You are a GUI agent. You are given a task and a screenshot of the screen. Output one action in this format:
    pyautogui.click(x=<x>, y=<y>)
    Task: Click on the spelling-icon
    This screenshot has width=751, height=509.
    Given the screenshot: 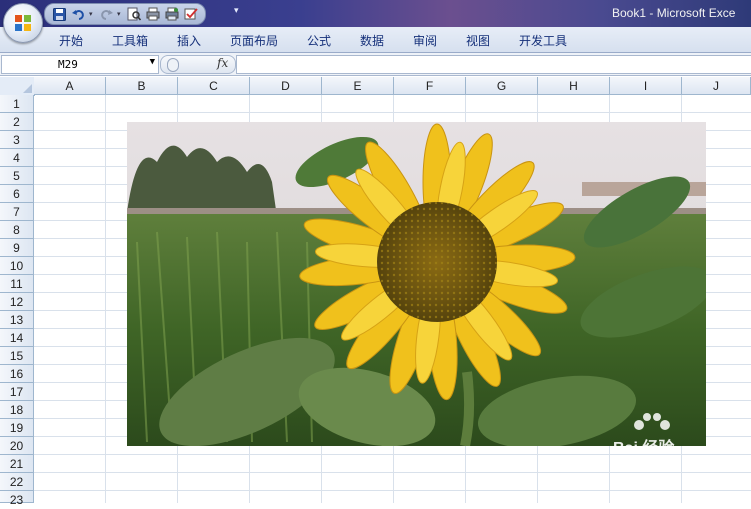 What is the action you would take?
    pyautogui.click(x=191, y=14)
    